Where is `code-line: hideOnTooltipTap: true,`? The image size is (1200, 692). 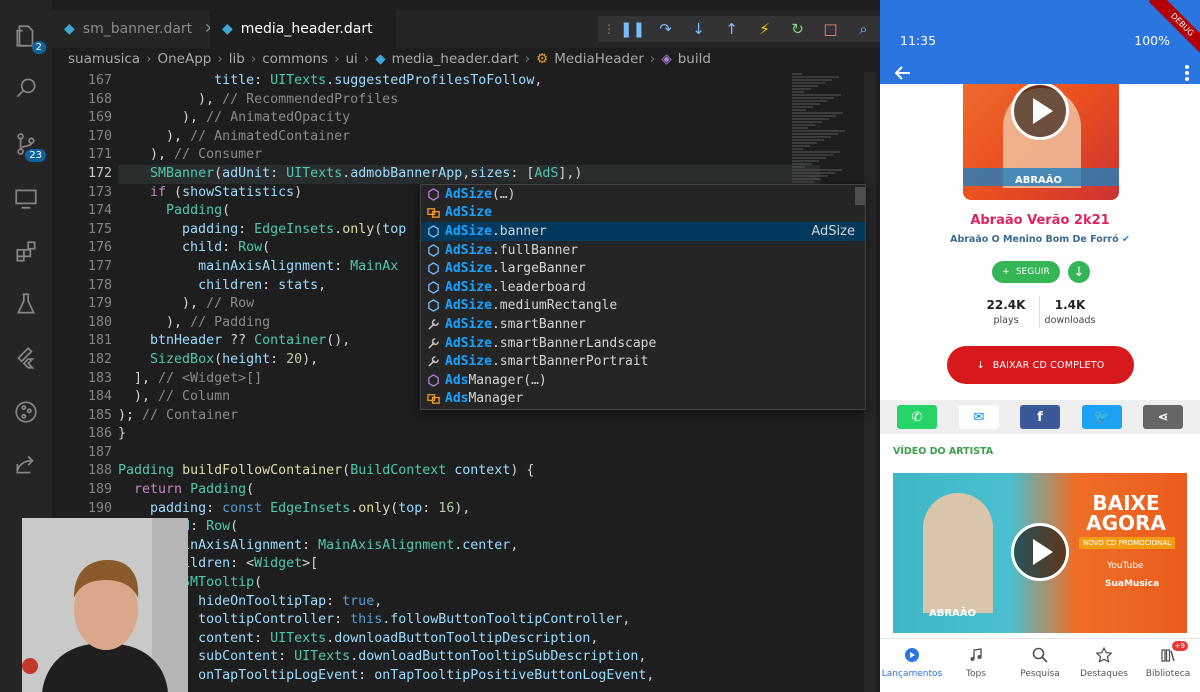 code-line: hideOnTooltipTap: true, is located at coordinates (469, 602).